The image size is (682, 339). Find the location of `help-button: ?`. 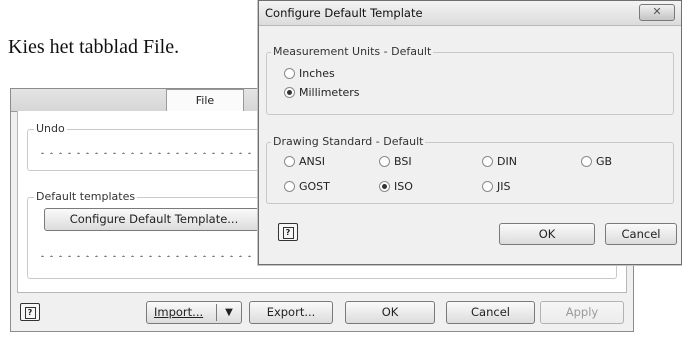

help-button: ? is located at coordinates (30, 312).